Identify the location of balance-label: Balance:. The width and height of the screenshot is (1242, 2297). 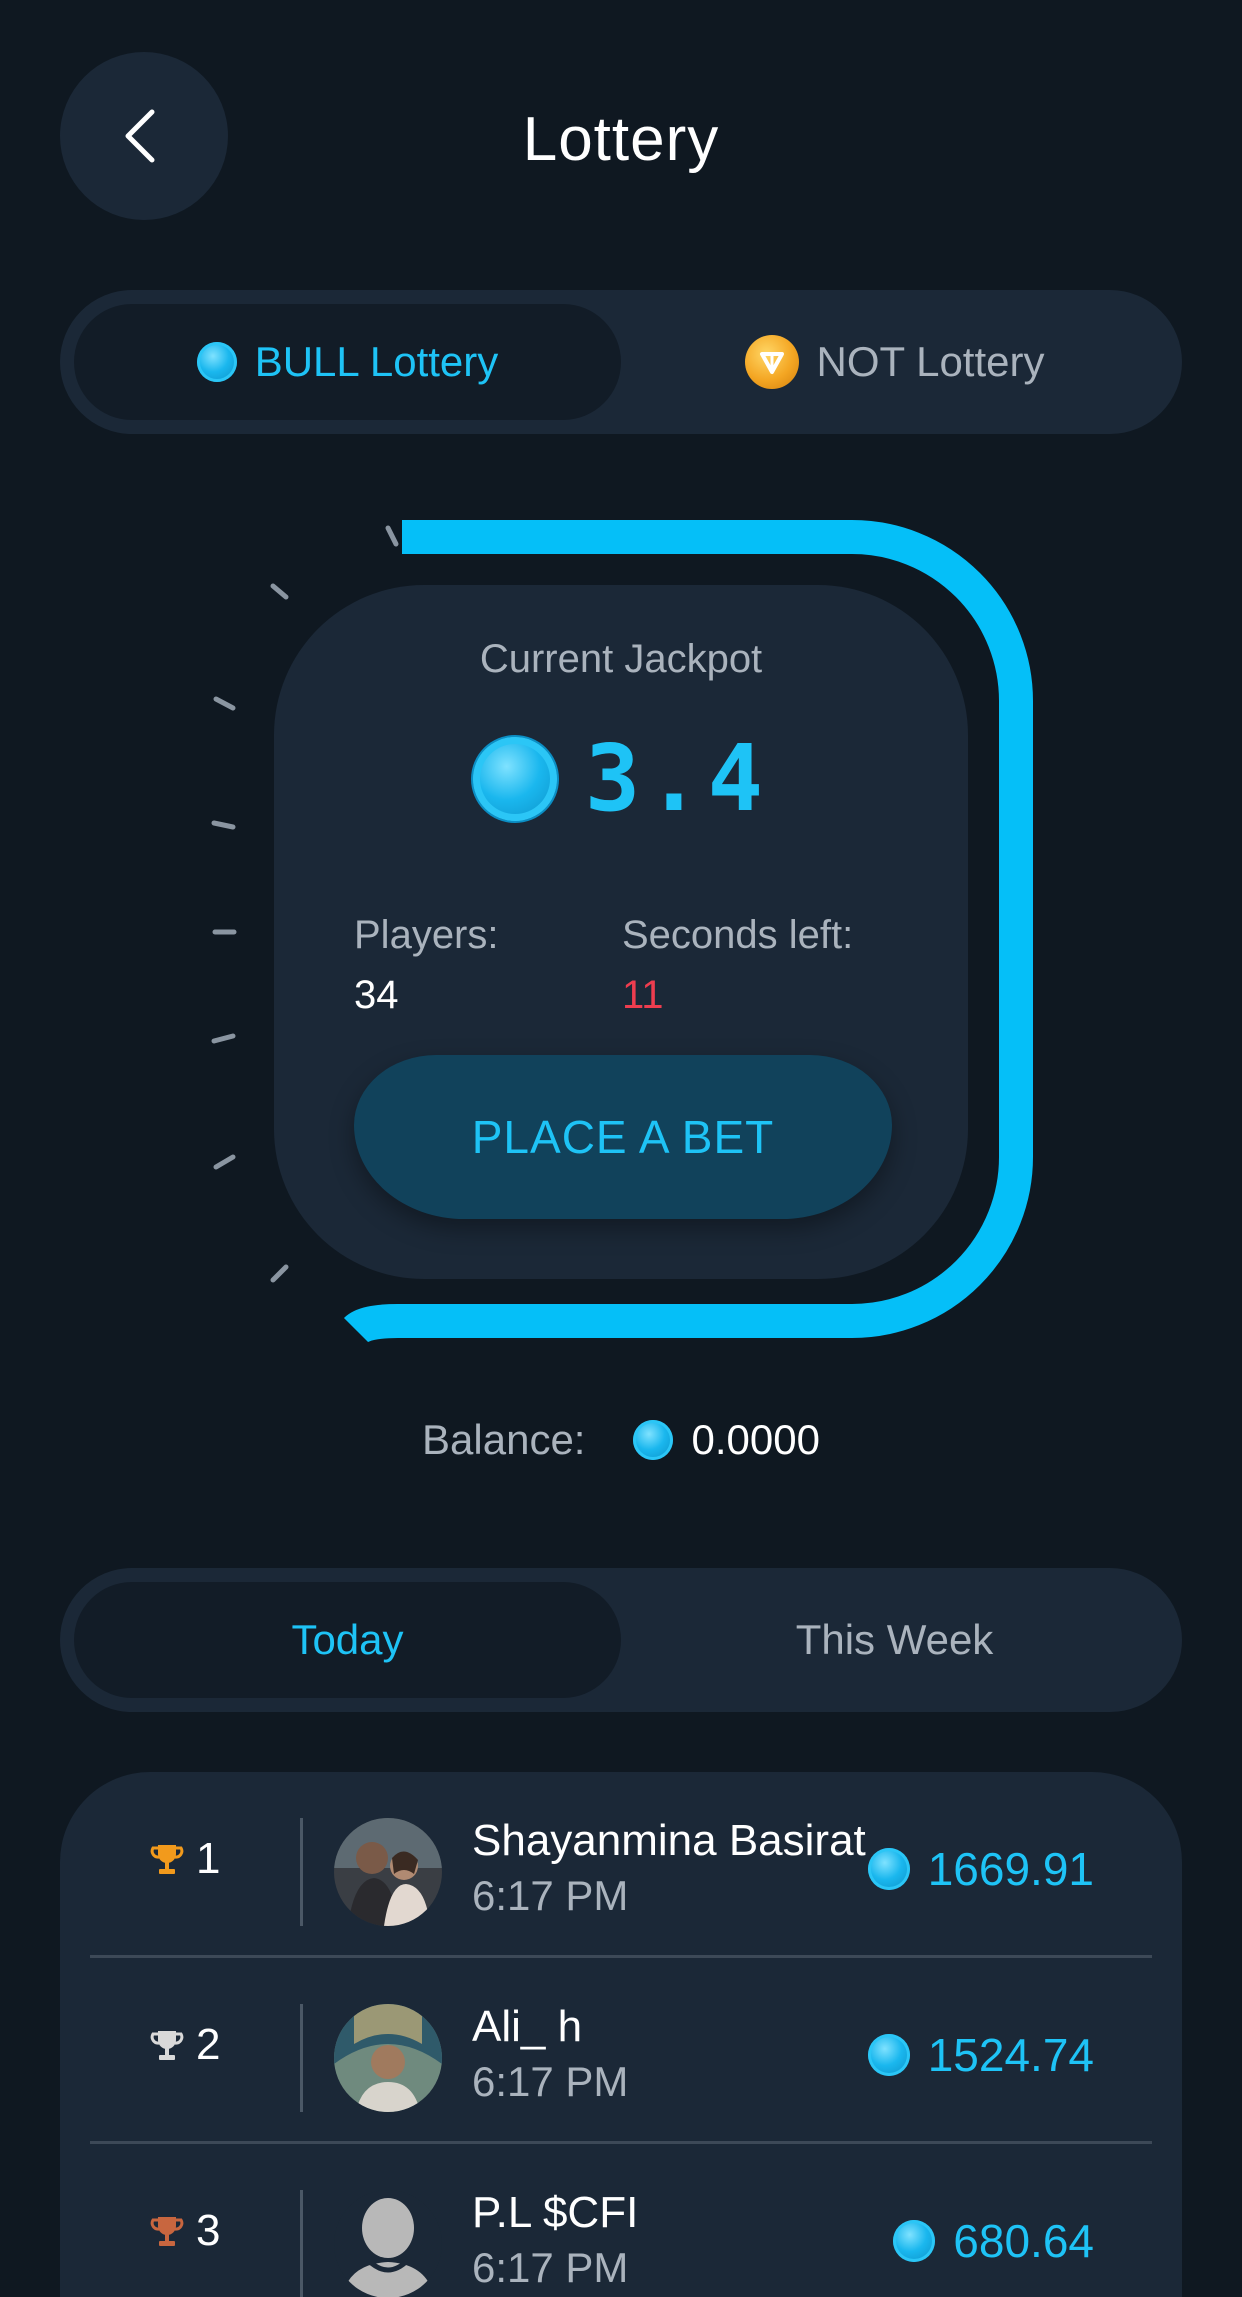
(504, 1439).